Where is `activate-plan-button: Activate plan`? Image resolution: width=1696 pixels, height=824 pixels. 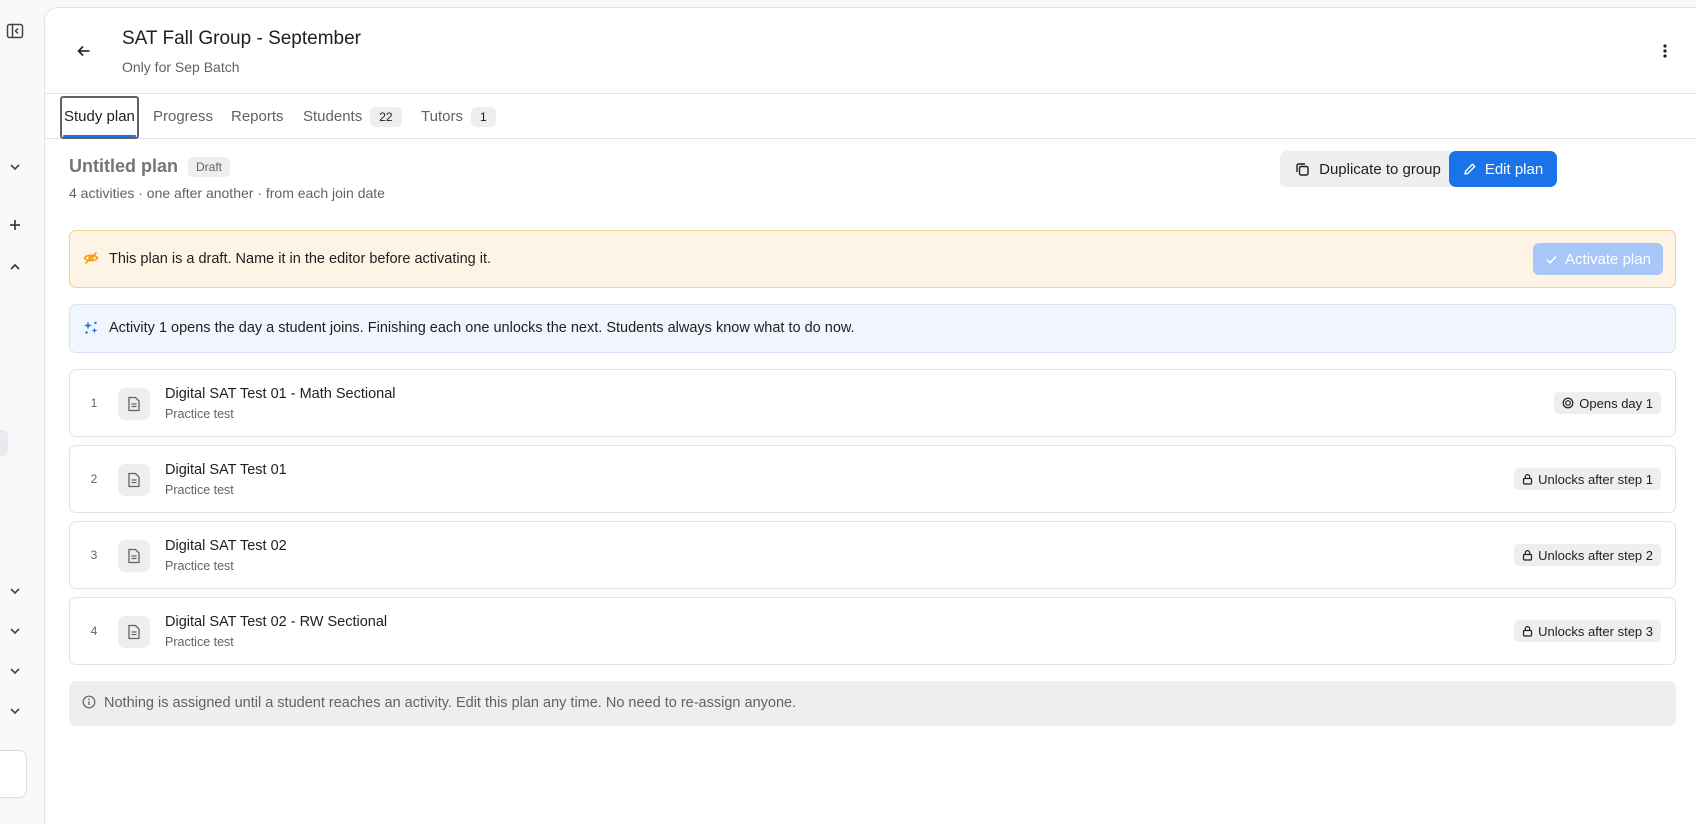 activate-plan-button: Activate plan is located at coordinates (1598, 259).